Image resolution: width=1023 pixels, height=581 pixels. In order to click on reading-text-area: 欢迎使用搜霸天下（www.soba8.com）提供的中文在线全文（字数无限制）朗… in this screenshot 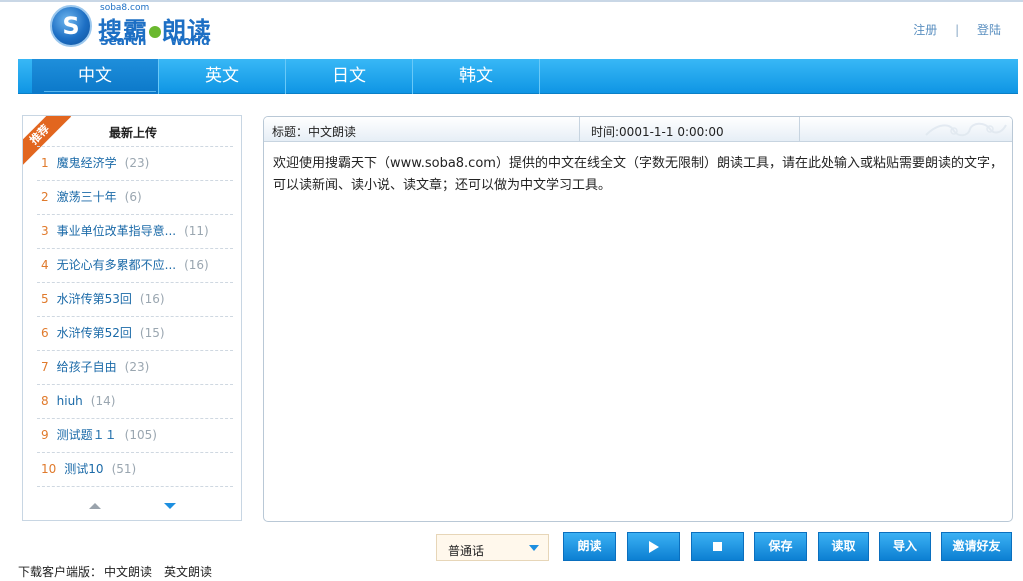, I will do `click(639, 175)`.